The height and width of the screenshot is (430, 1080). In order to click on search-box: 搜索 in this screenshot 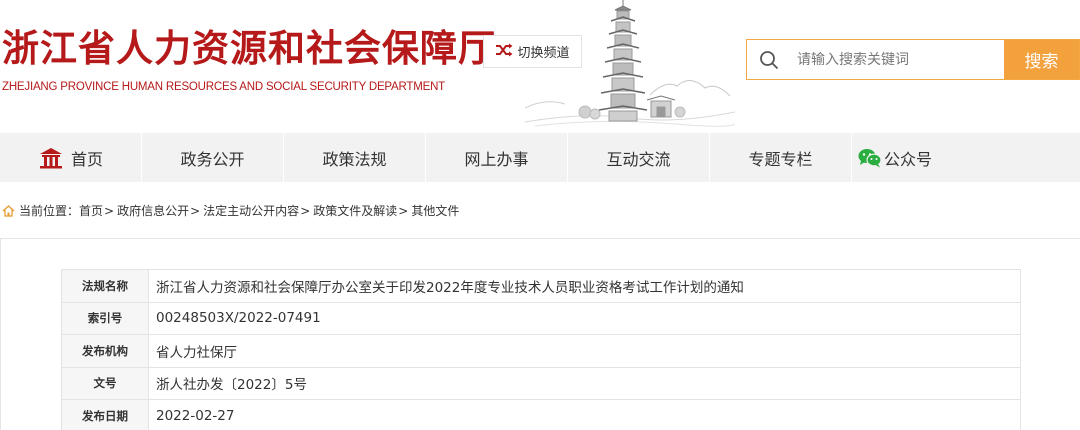, I will do `click(913, 59)`.